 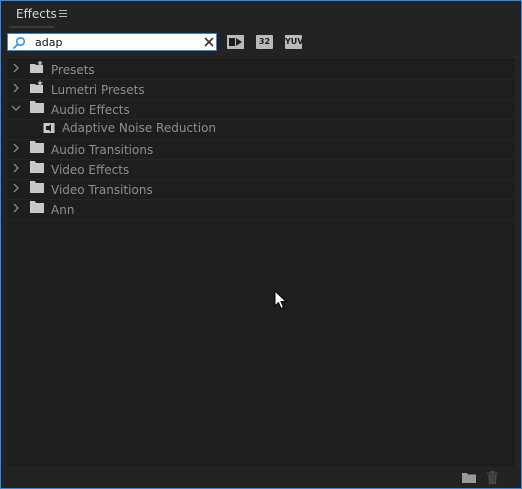 What do you see at coordinates (139, 128) in the screenshot?
I see `tree-item-label: Adaptive Noise Reduction` at bounding box center [139, 128].